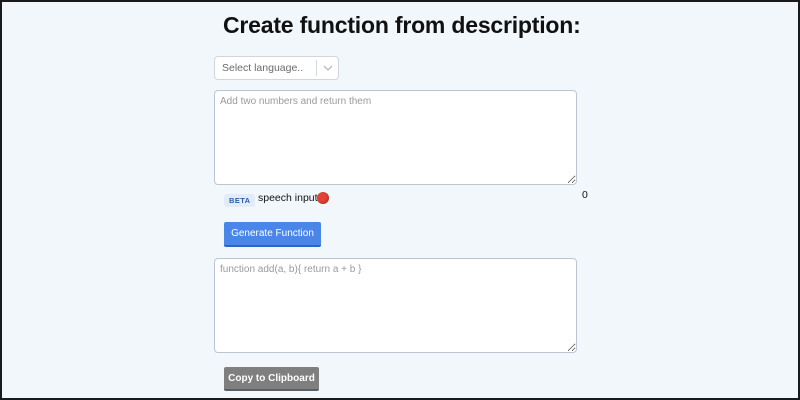 Image resolution: width=800 pixels, height=400 pixels. I want to click on copy-to-clipboard-button: Copy to Clipboard, so click(271, 379).